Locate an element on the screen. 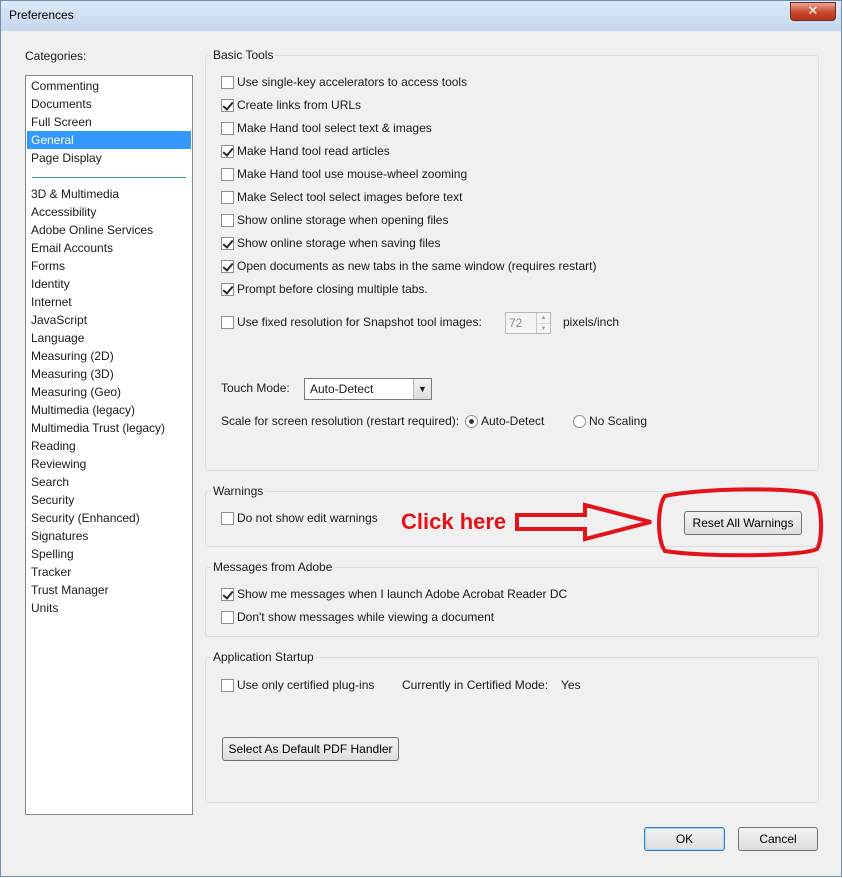 The width and height of the screenshot is (842, 878). cancel-button: Cancel is located at coordinates (778, 839).